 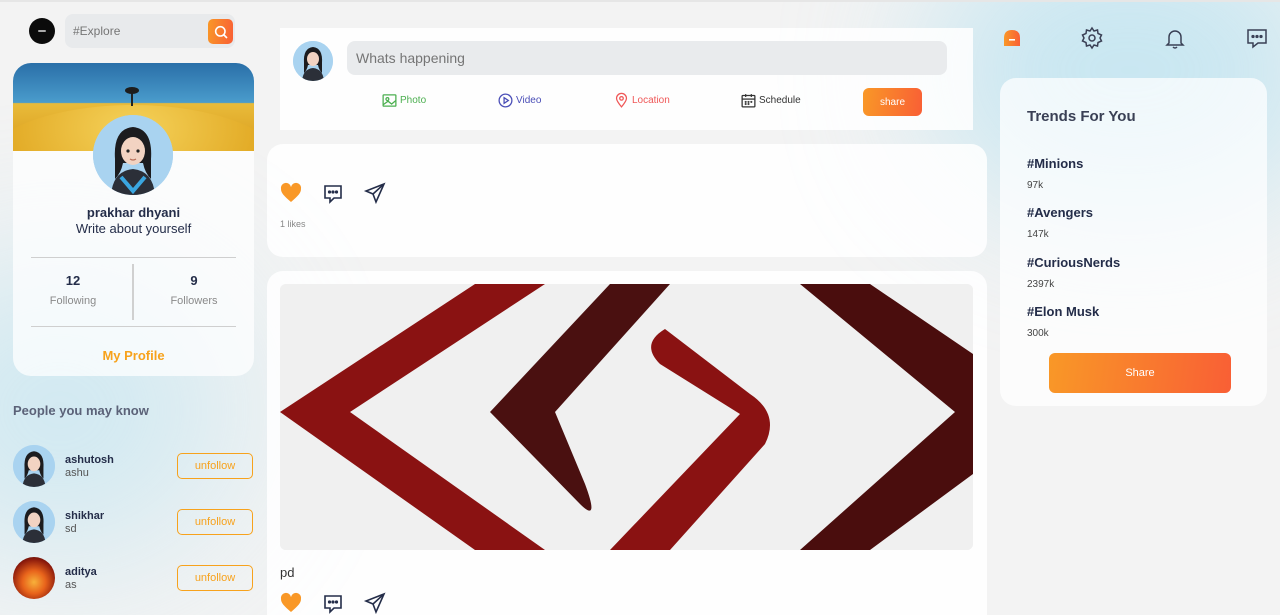 What do you see at coordinates (85, 515) in the screenshot?
I see `user-name: shikhar` at bounding box center [85, 515].